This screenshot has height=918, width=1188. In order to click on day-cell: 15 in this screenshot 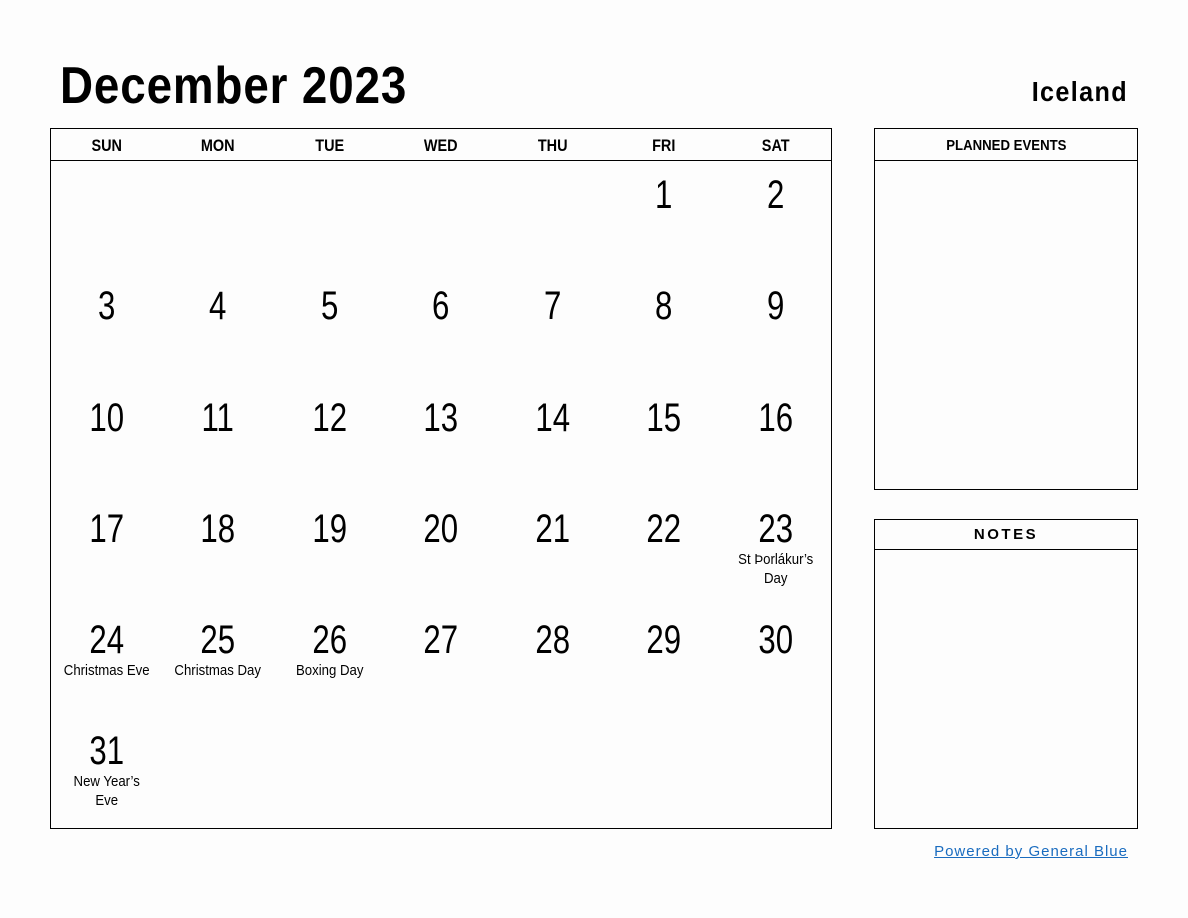, I will do `click(663, 439)`.